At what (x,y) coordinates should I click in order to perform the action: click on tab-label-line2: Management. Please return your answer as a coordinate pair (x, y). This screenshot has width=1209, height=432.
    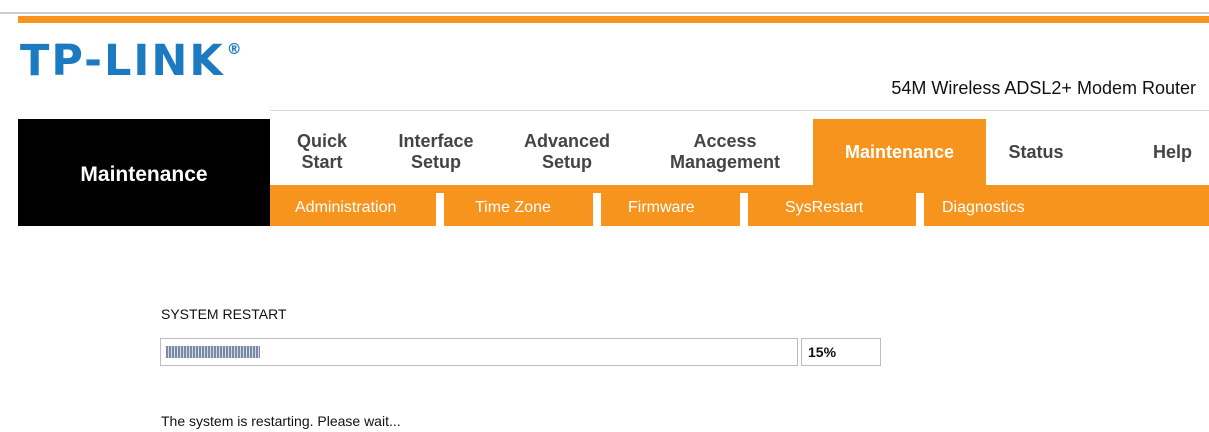
    Looking at the image, I should click on (725, 162).